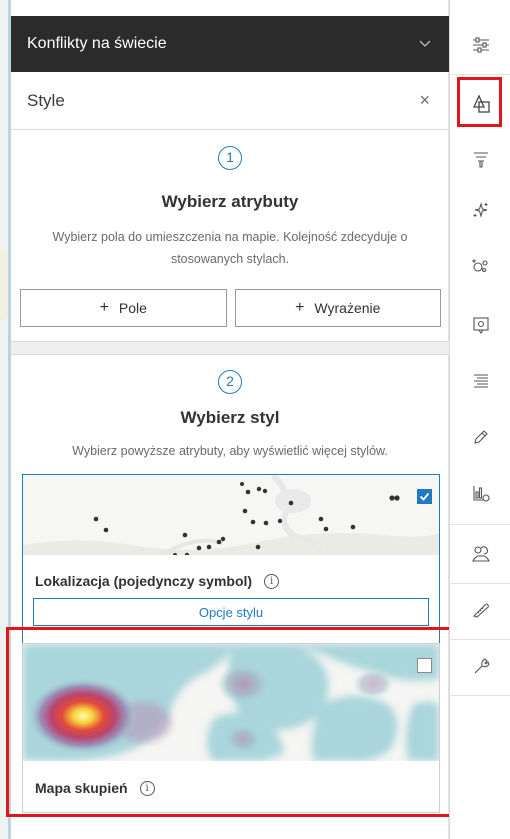  I want to click on labels-icon, so click(480, 381).